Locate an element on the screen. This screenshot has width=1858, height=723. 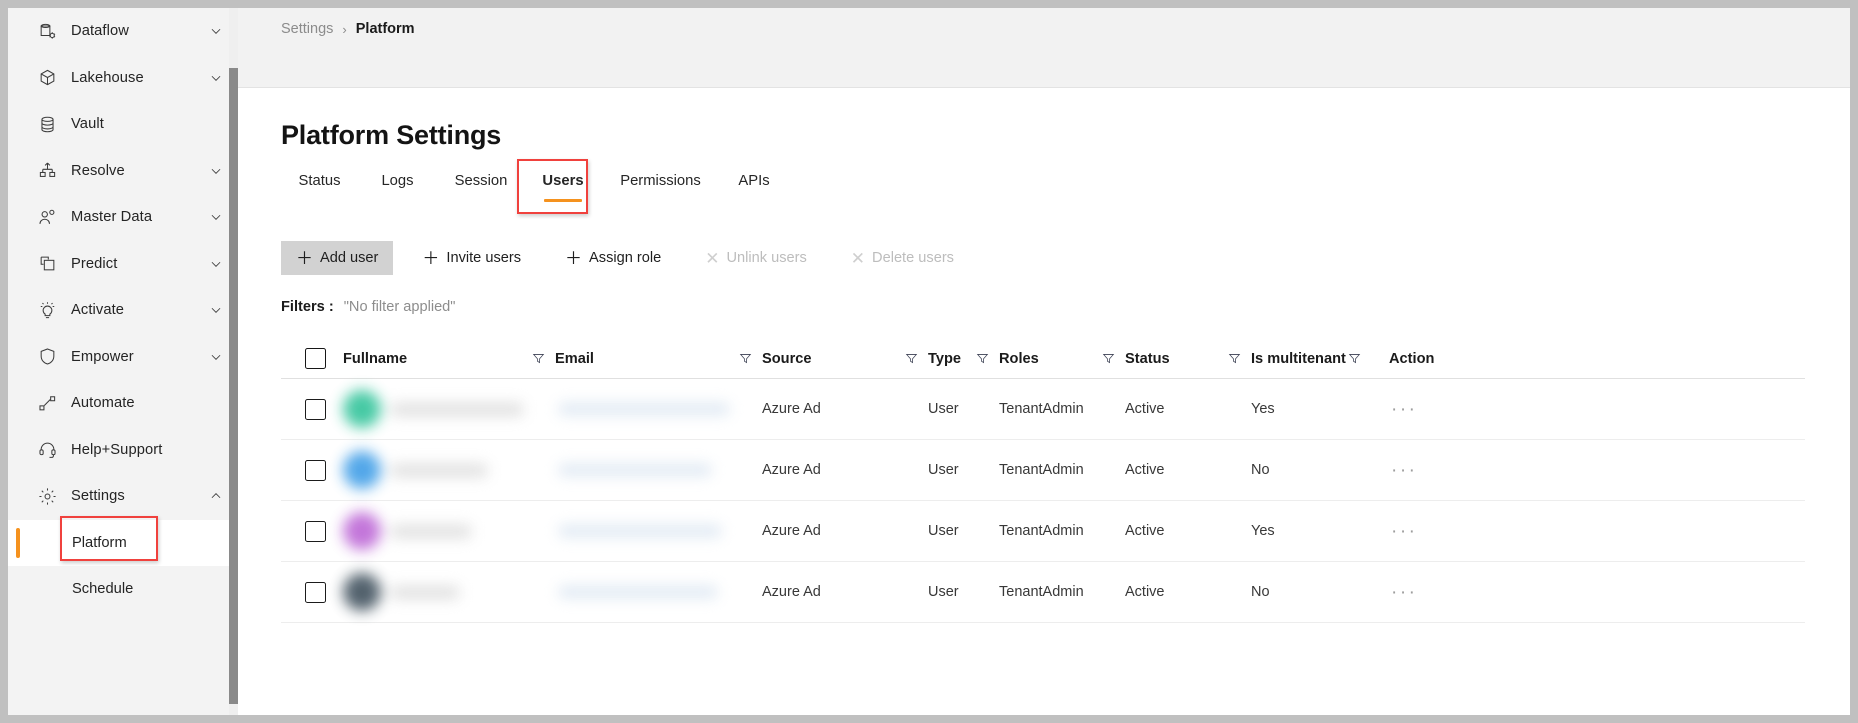
tab-logs: Logs is located at coordinates (397, 178).